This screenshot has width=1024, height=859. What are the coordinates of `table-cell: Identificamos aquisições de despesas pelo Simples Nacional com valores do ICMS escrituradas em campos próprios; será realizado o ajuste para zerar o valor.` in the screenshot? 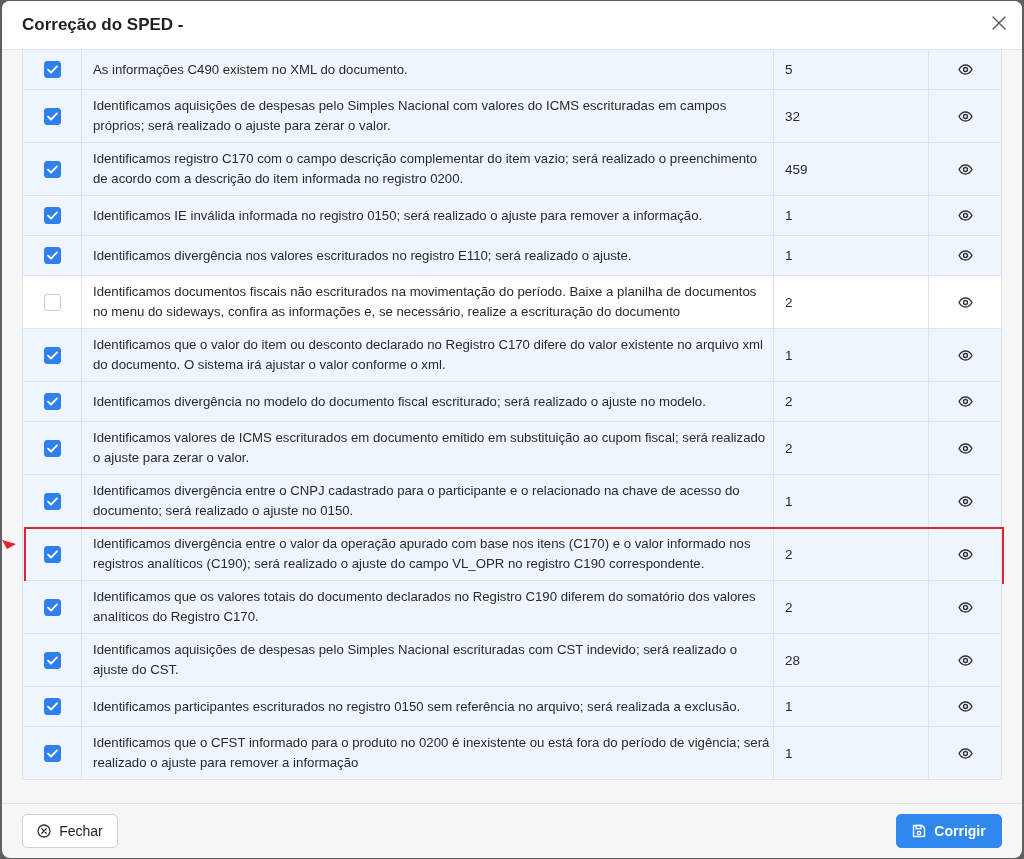 It's located at (428, 116).